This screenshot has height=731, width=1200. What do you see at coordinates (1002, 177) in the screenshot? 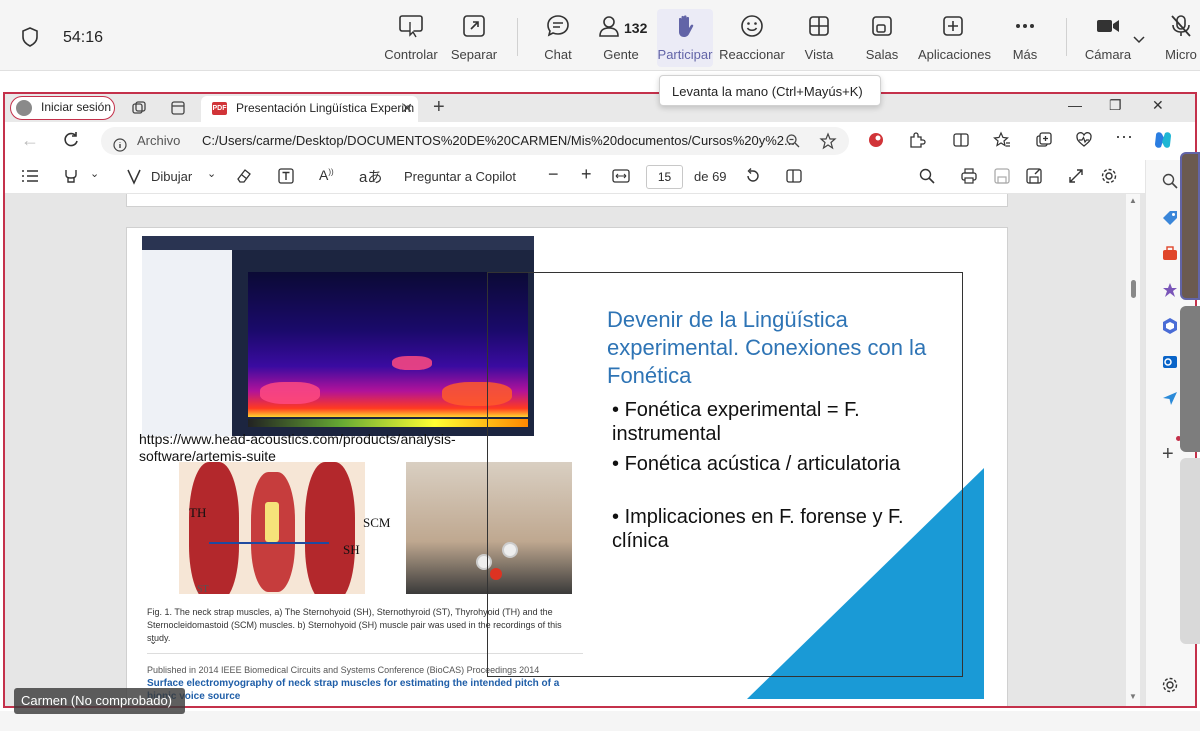
I see `save-icon` at bounding box center [1002, 177].